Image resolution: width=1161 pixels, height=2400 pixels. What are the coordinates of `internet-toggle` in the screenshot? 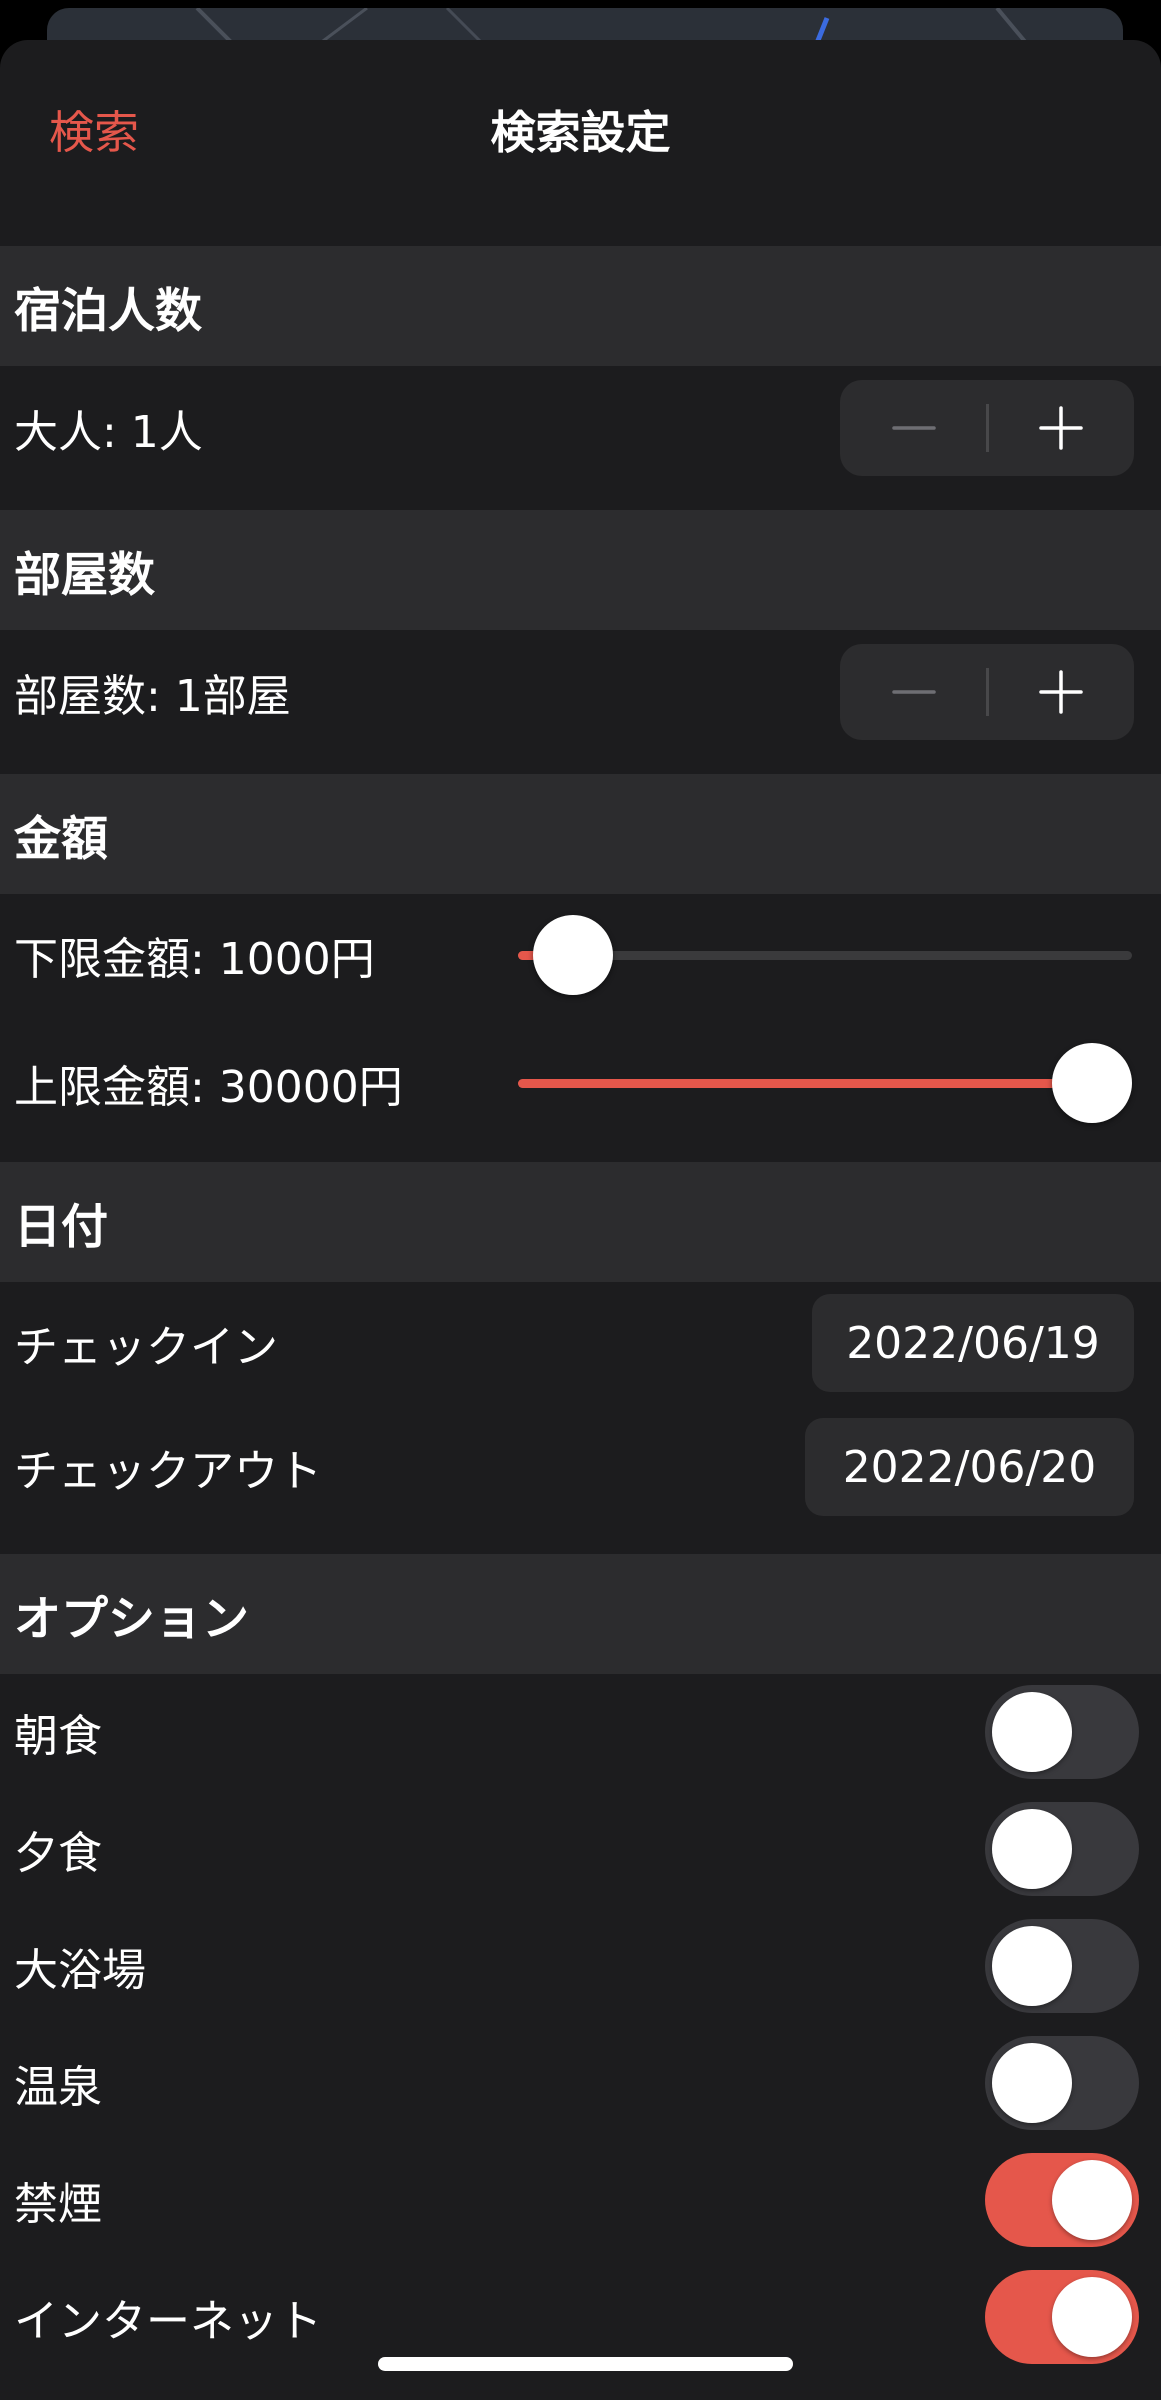 It's located at (1062, 2317).